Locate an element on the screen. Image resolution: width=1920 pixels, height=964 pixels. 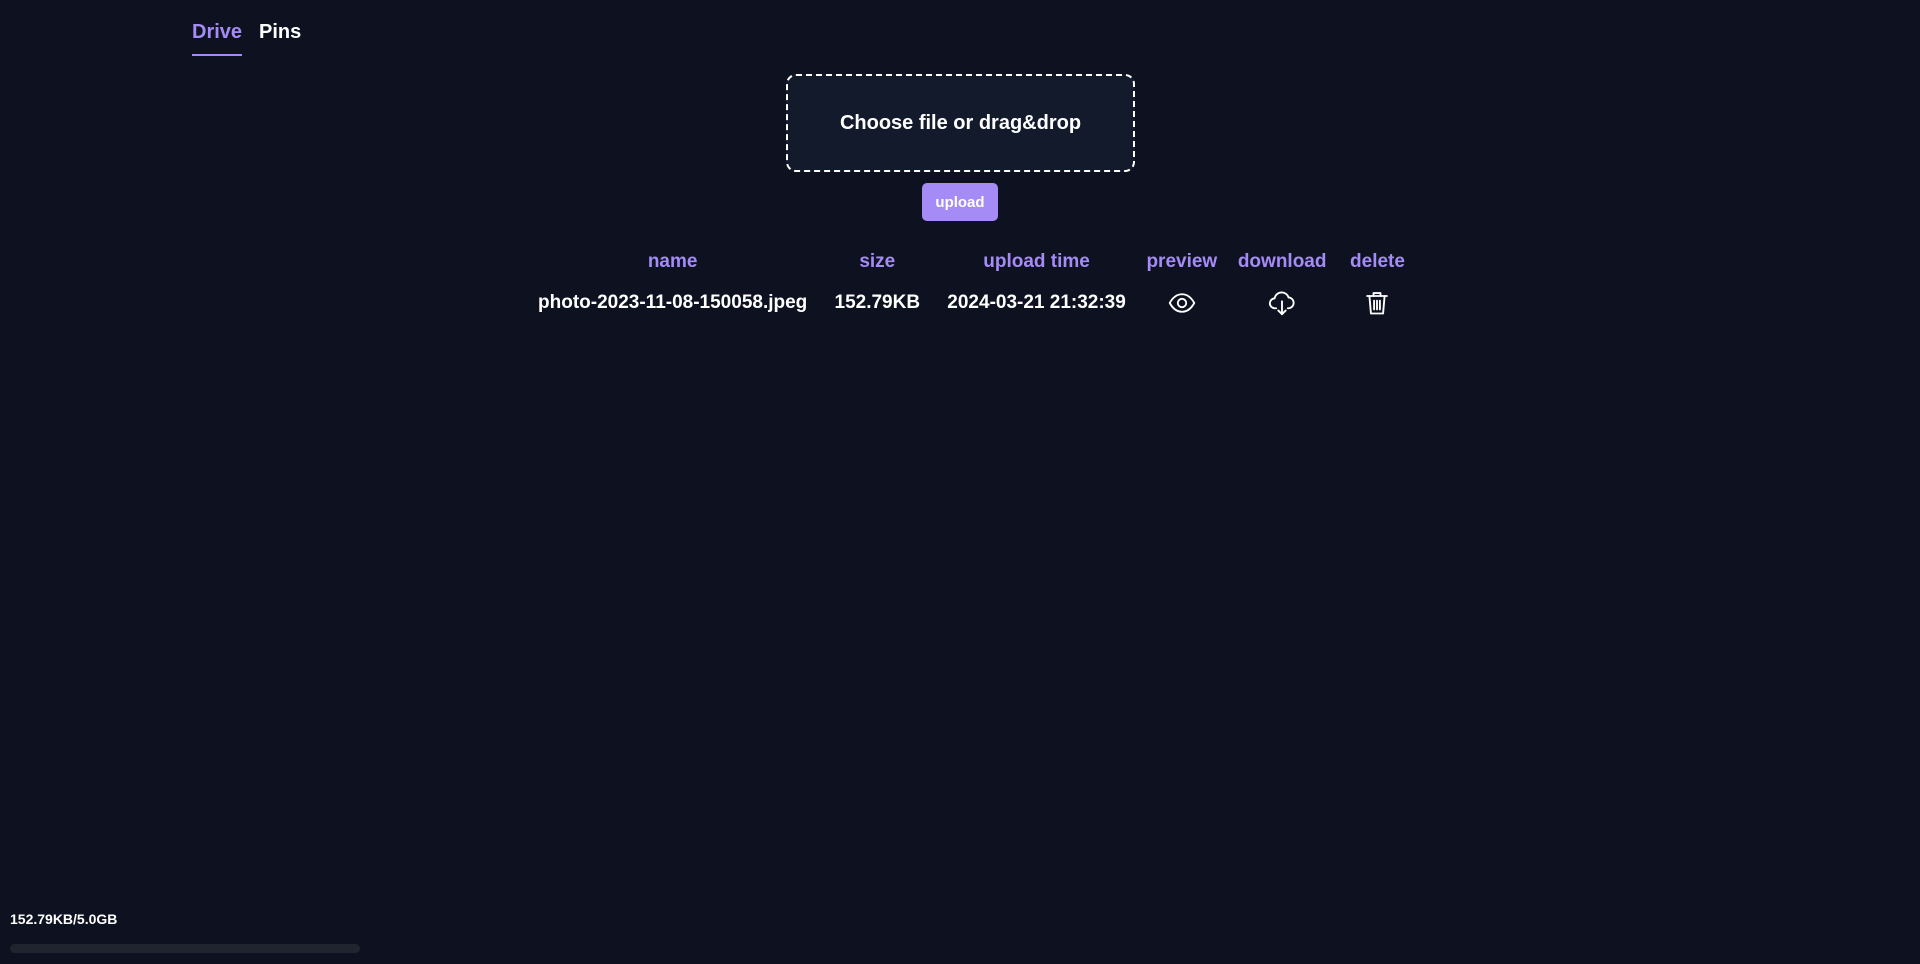
storage-usage-label: 152.79KB/5.0GB is located at coordinates (64, 919).